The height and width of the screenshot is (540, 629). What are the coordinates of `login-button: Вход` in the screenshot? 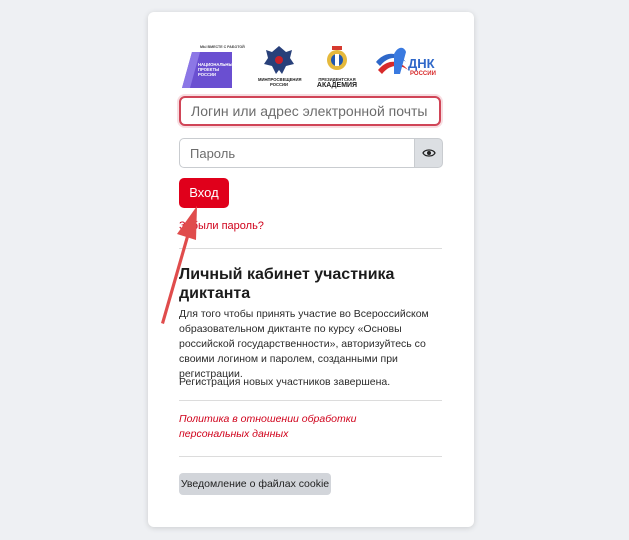 It's located at (204, 193).